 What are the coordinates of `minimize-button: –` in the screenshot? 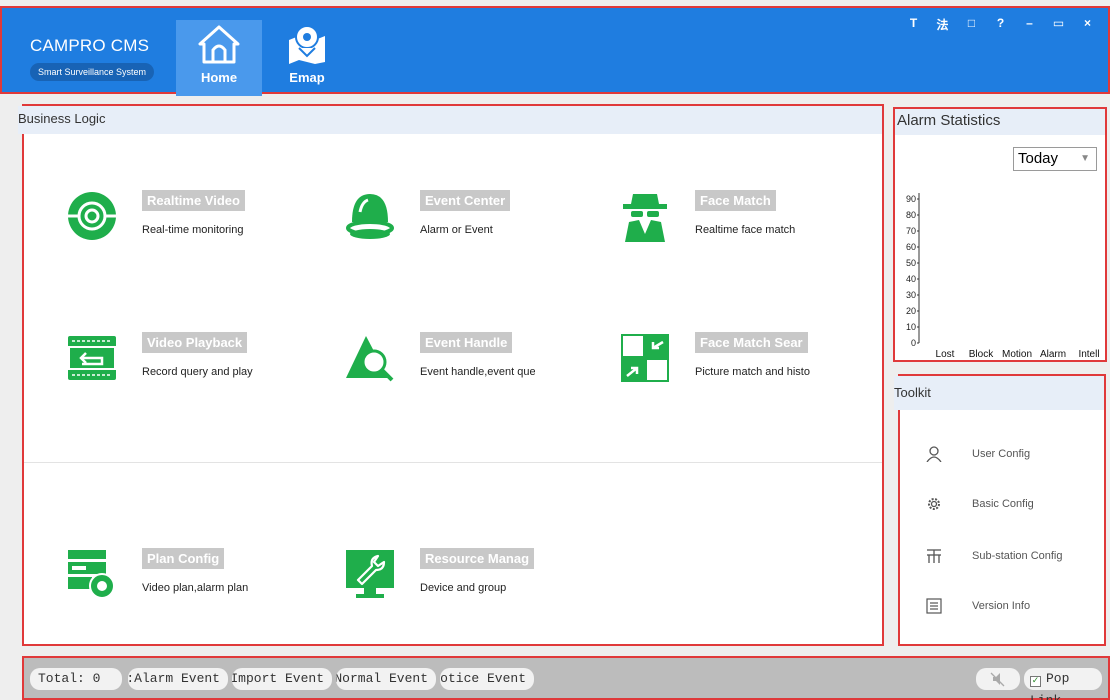 It's located at (1029, 24).